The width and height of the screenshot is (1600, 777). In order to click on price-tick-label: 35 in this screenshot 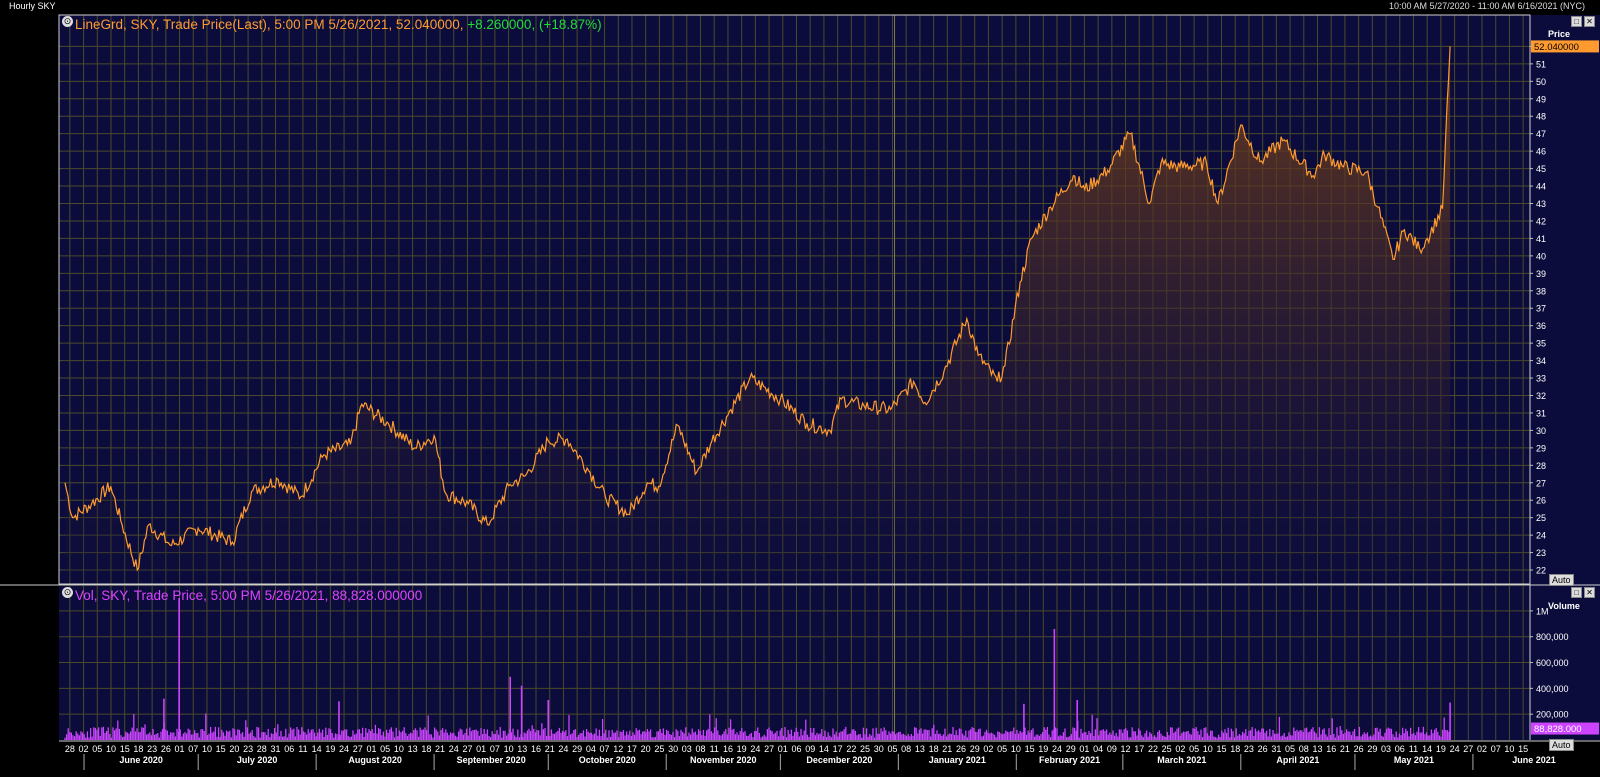, I will do `click(1541, 344)`.